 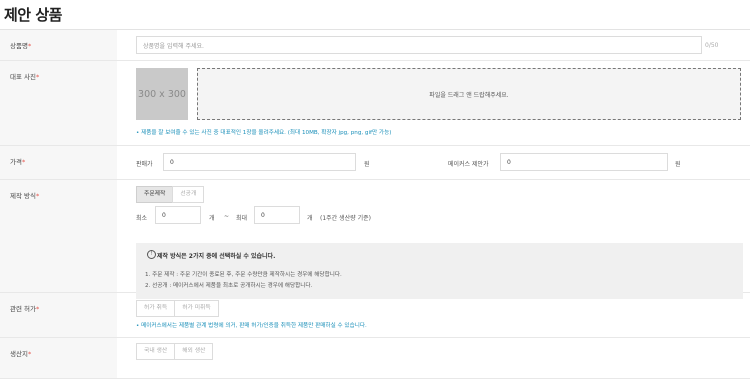 I want to click on production-note: (1주간 생산량 기준), so click(x=345, y=218).